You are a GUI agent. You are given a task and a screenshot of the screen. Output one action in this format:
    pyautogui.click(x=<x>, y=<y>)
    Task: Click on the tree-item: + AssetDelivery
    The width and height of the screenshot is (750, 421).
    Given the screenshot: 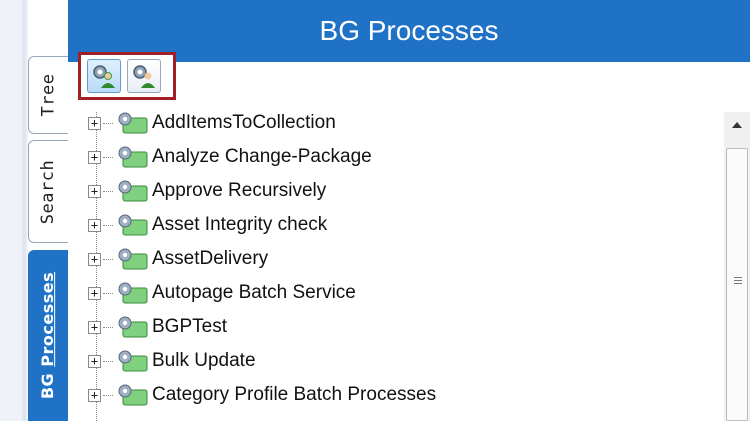 What is the action you would take?
    pyautogui.click(x=178, y=259)
    